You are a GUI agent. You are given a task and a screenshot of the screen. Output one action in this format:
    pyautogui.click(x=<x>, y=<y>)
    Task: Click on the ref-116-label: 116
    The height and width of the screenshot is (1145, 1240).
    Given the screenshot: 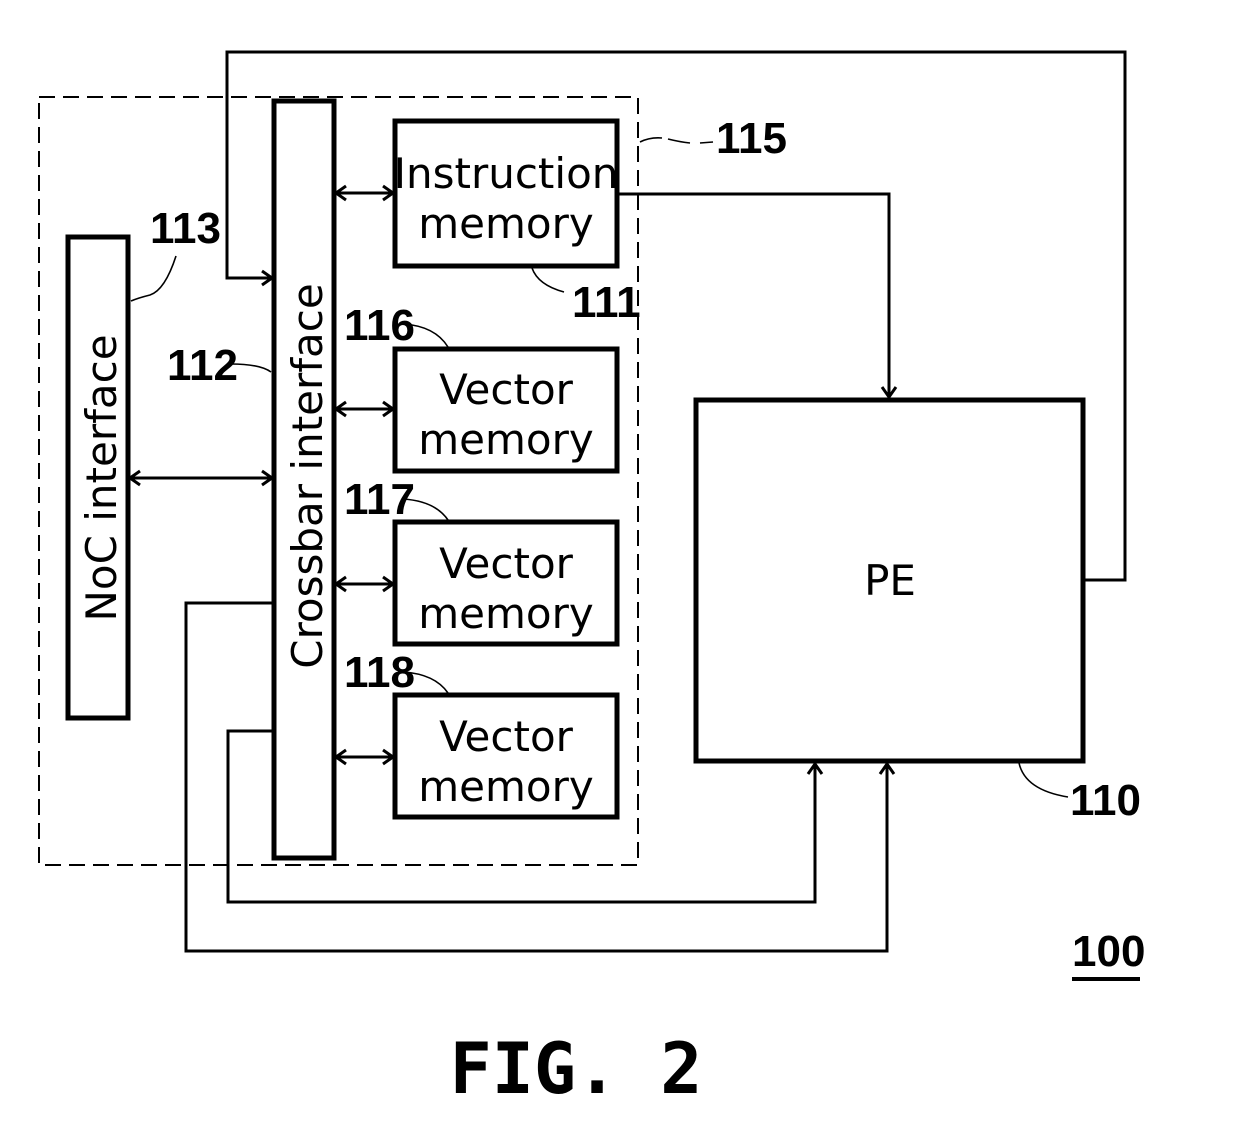 What is the action you would take?
    pyautogui.click(x=379, y=325)
    